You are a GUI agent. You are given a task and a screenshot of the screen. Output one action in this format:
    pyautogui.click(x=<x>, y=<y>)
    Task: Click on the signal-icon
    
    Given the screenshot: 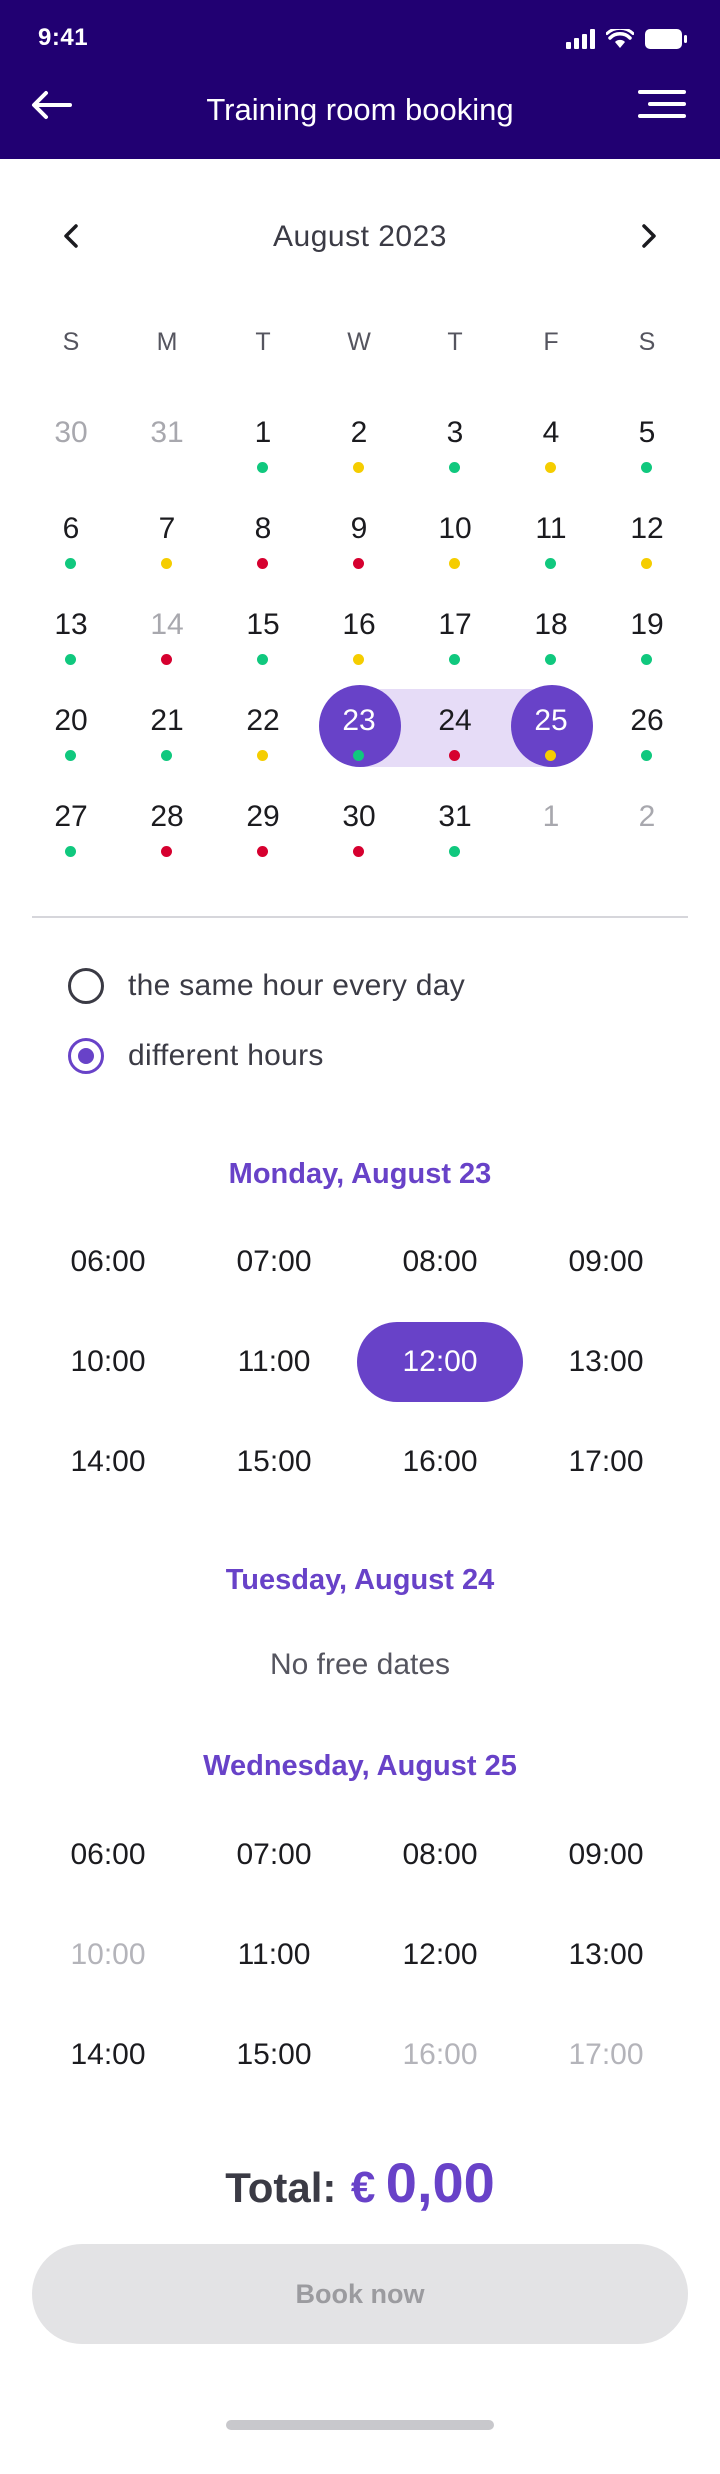 What is the action you would take?
    pyautogui.click(x=580, y=39)
    